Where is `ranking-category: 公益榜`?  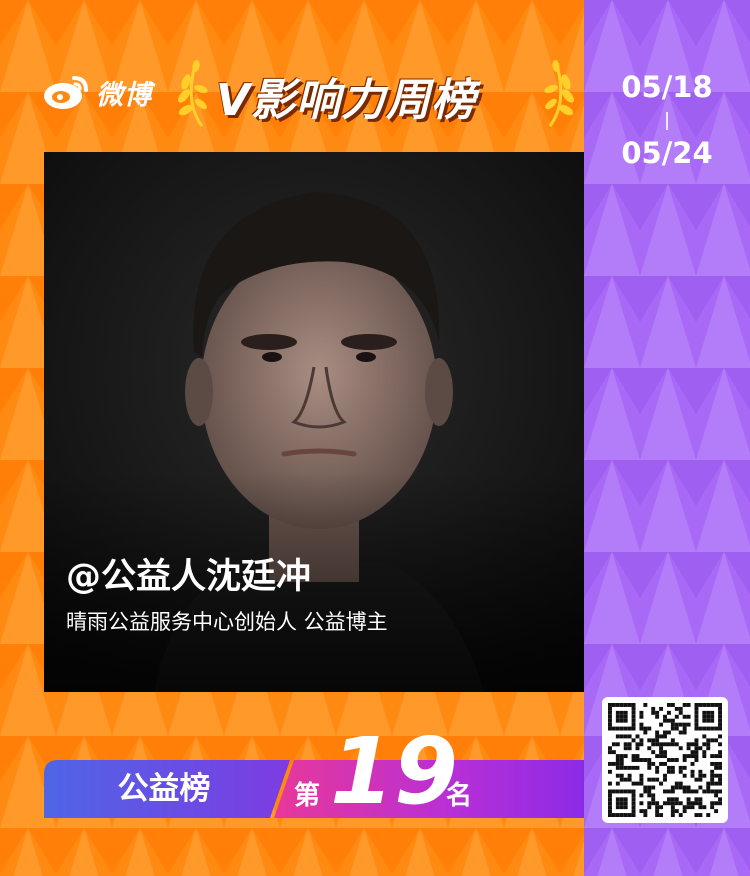
ranking-category: 公益榜 is located at coordinates (164, 789).